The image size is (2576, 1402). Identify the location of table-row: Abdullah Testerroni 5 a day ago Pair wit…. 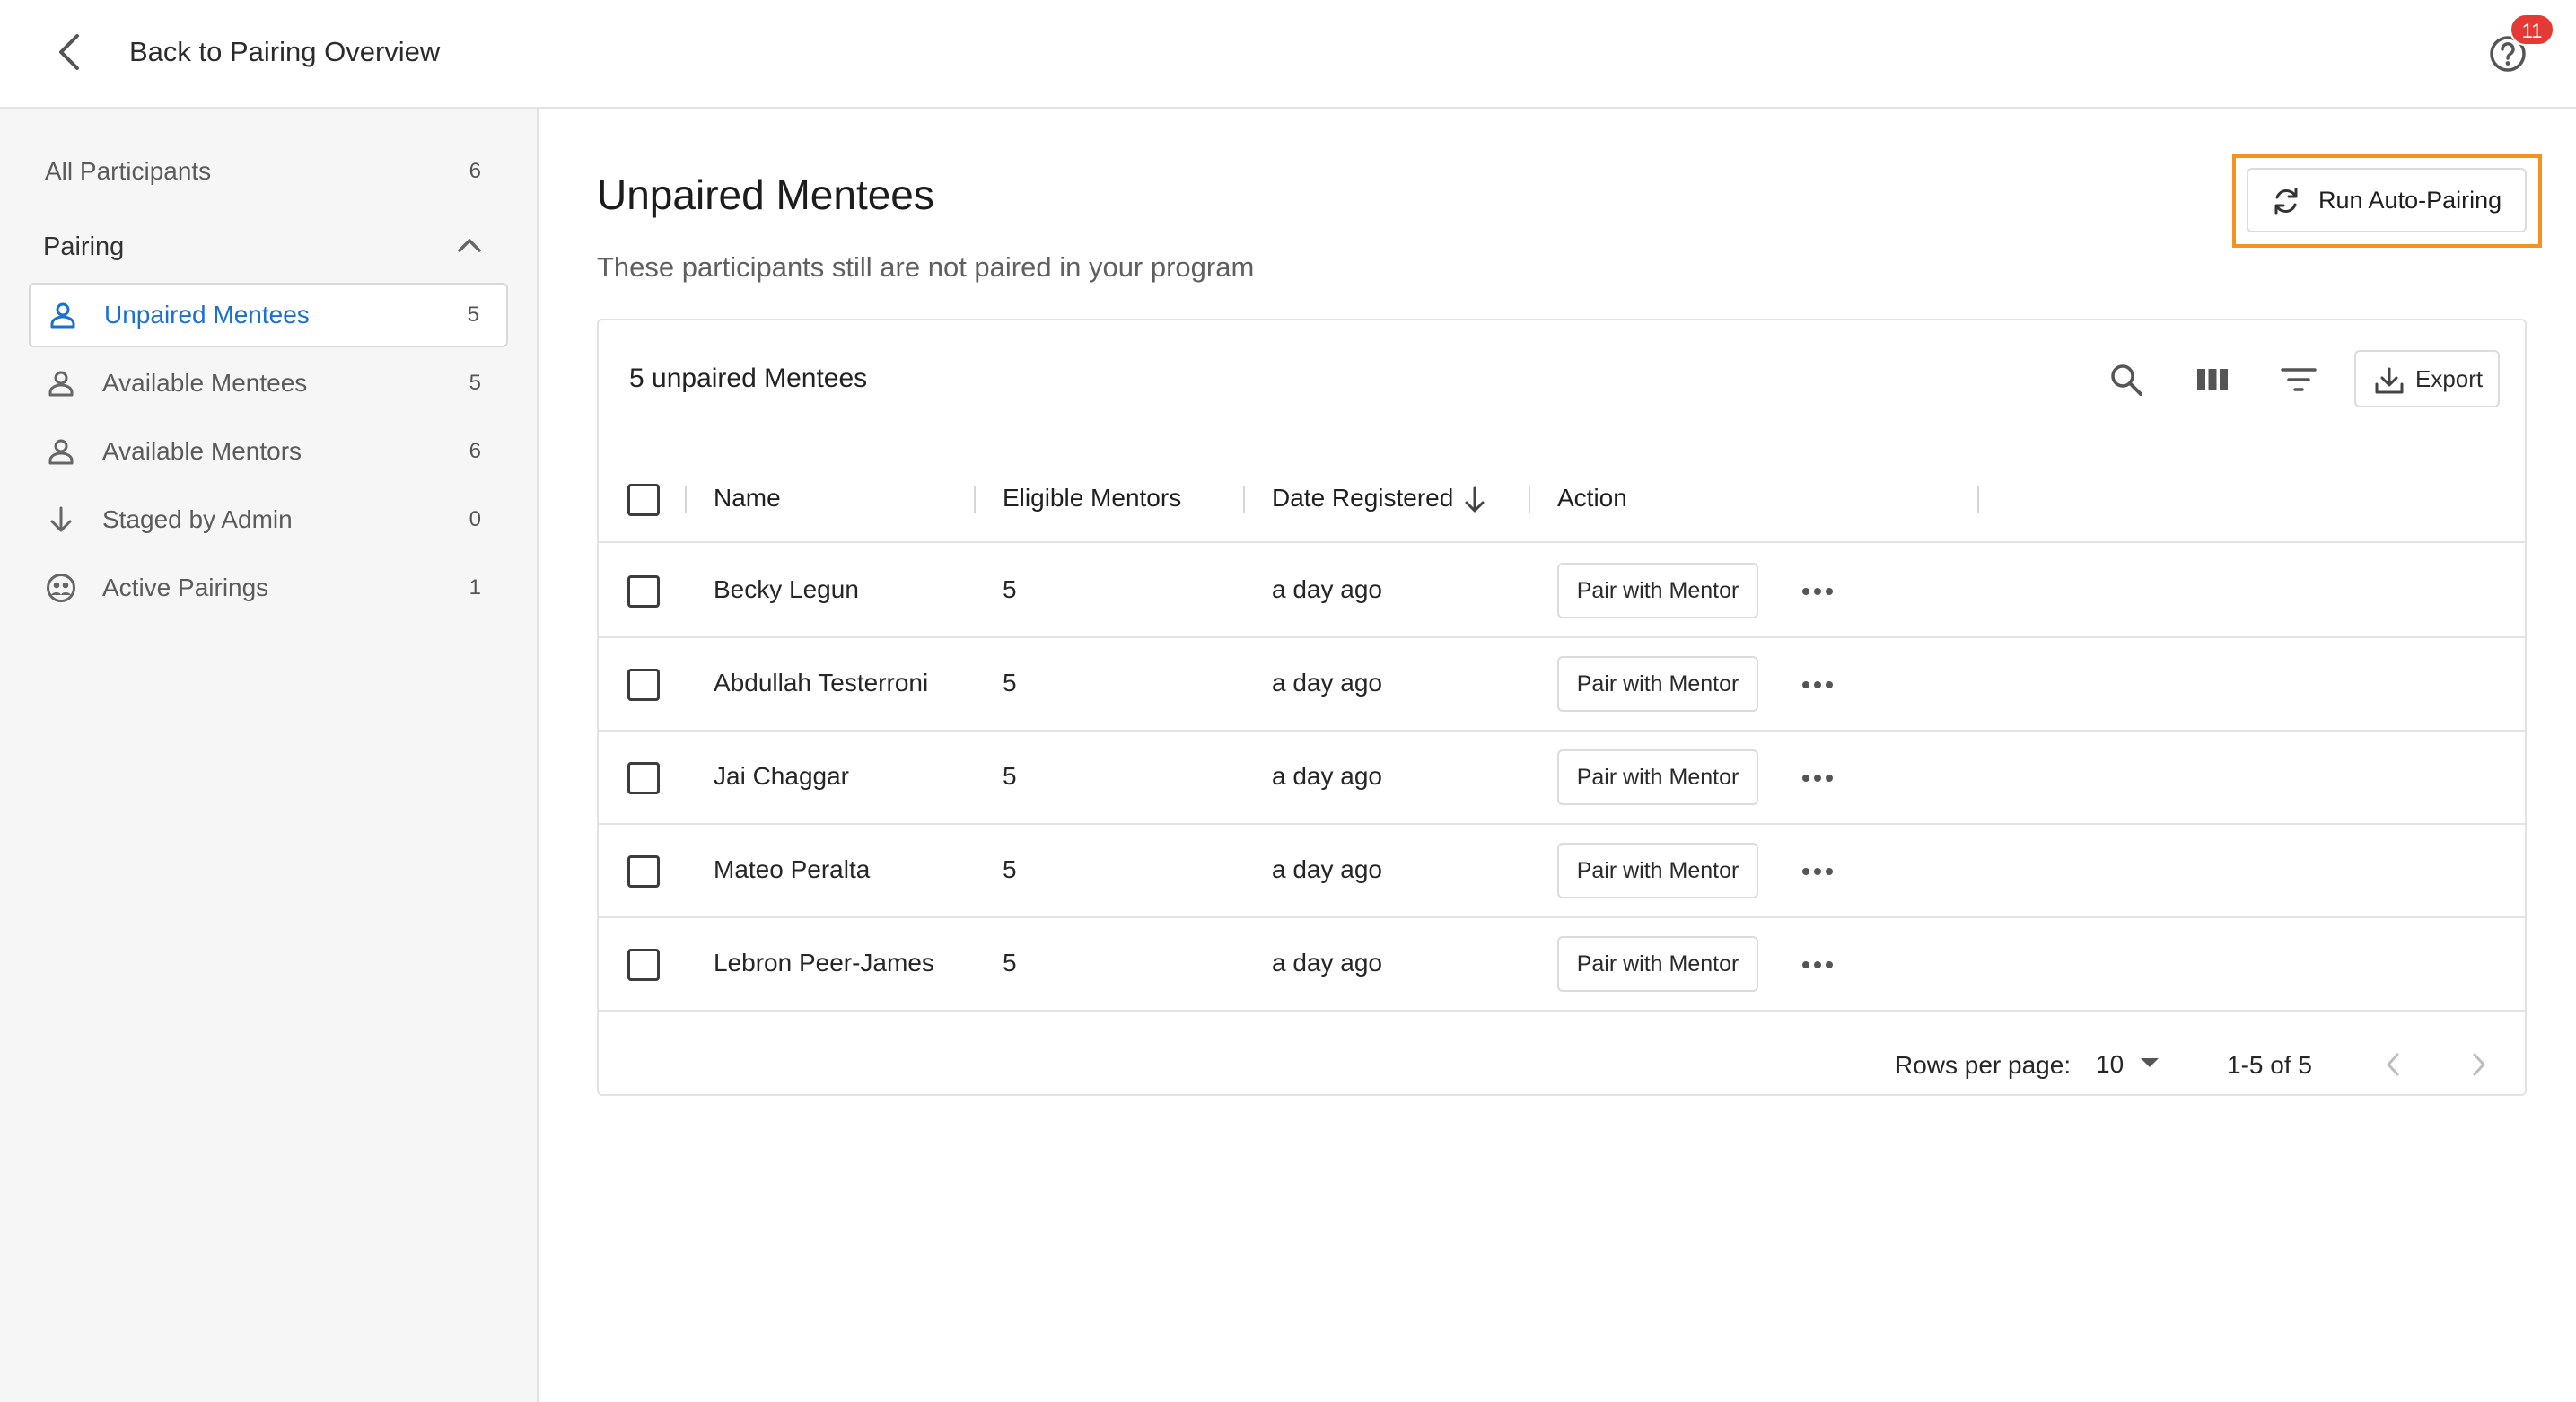
(1562, 685).